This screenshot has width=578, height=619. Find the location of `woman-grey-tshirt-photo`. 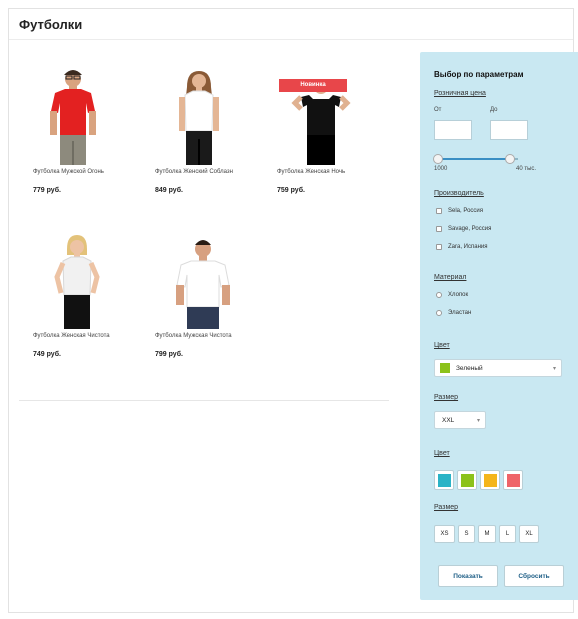

woman-grey-tshirt-photo is located at coordinates (89, 274).